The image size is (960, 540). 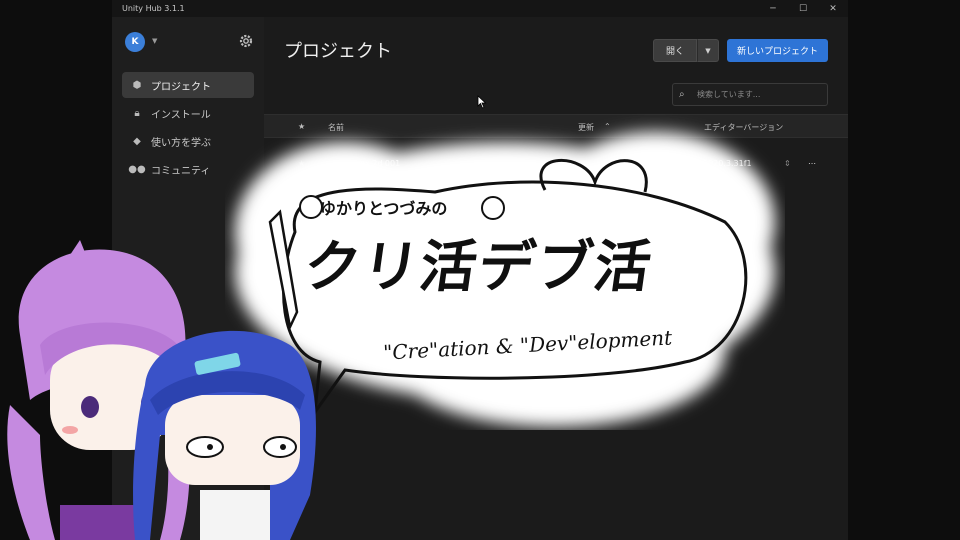 What do you see at coordinates (787, 163) in the screenshot?
I see `version-switch-icon: ⇕` at bounding box center [787, 163].